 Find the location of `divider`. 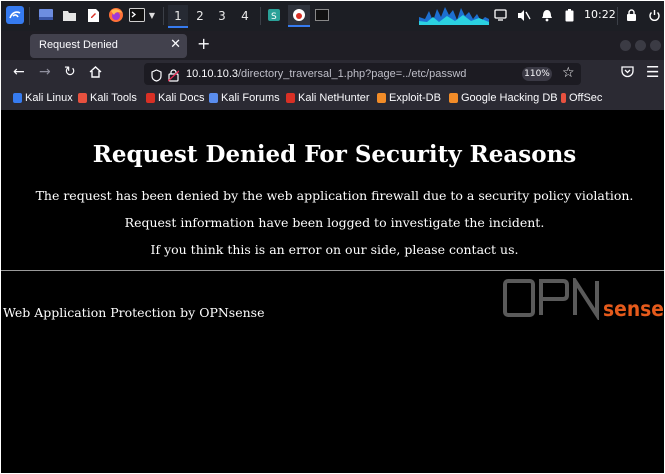

divider is located at coordinates (332, 270).